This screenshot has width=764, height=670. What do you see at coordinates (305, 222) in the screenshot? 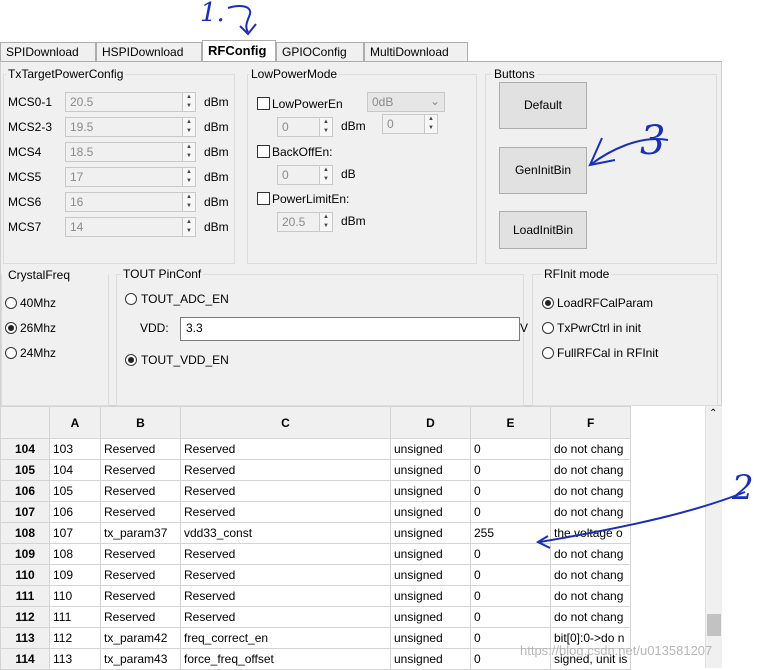
I see `power-limit-value-spin: 20.5 ▲ ▼` at bounding box center [305, 222].